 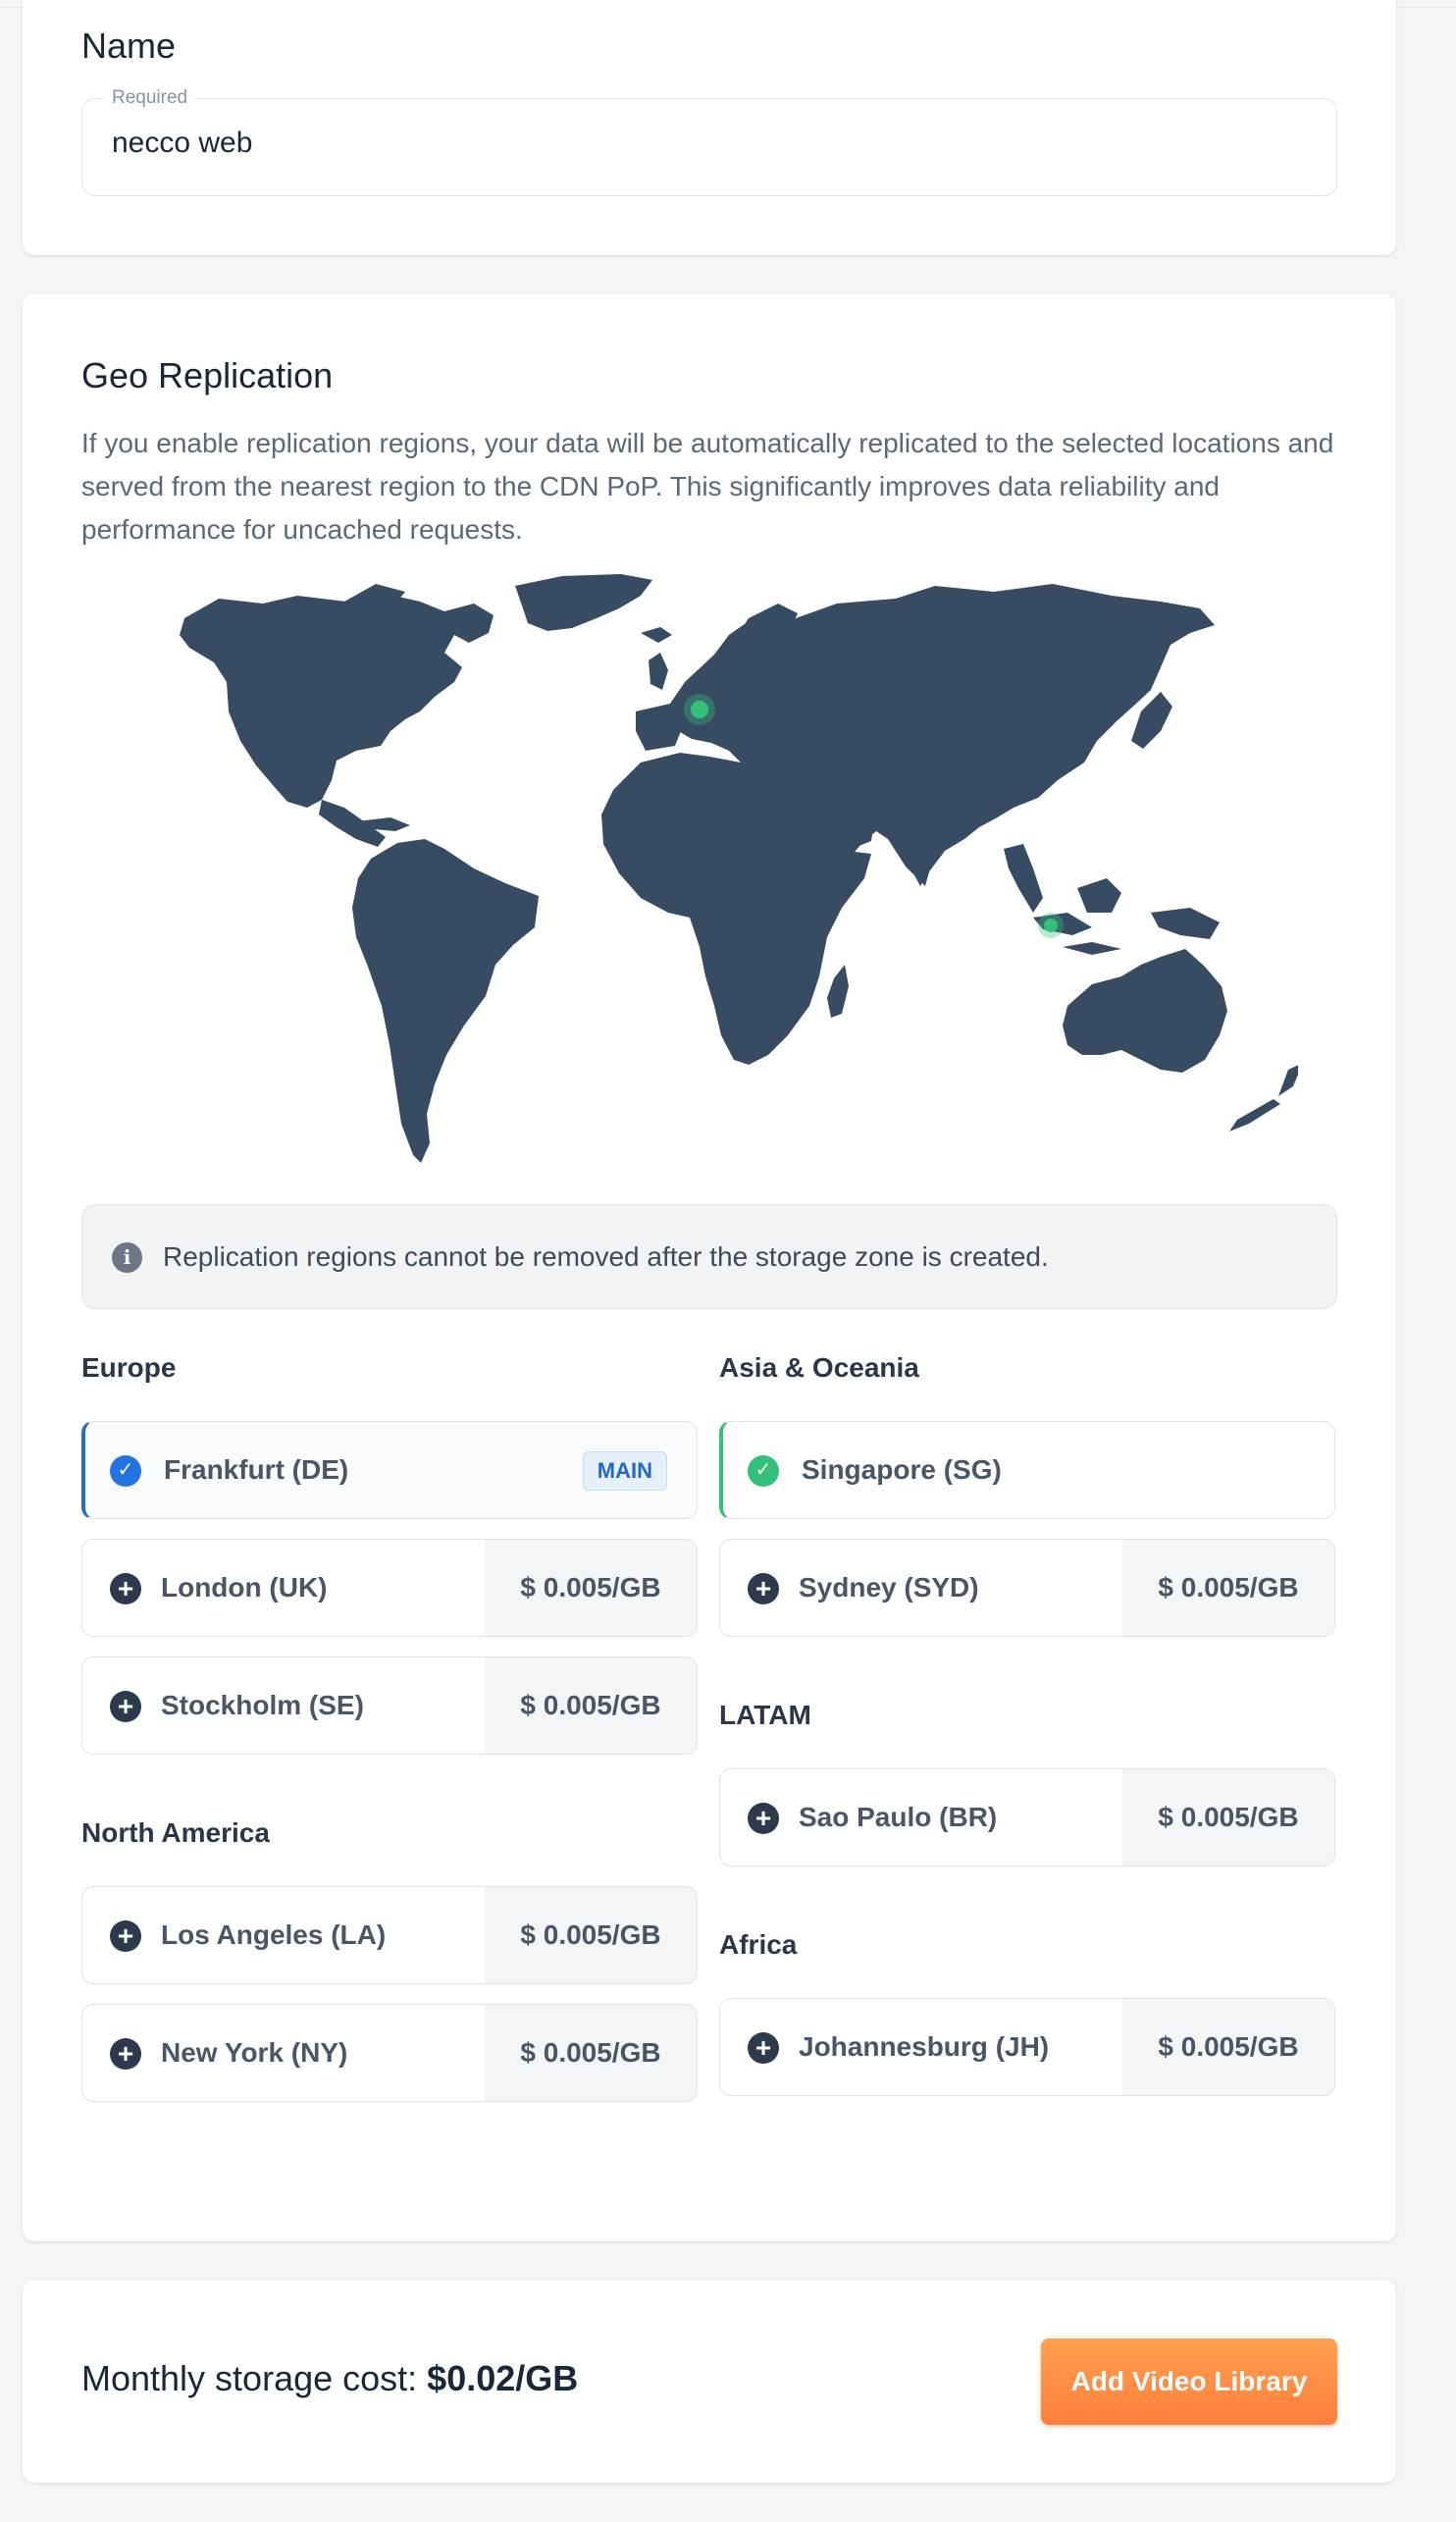 What do you see at coordinates (1185, 923) in the screenshot?
I see `new-guinea-shape` at bounding box center [1185, 923].